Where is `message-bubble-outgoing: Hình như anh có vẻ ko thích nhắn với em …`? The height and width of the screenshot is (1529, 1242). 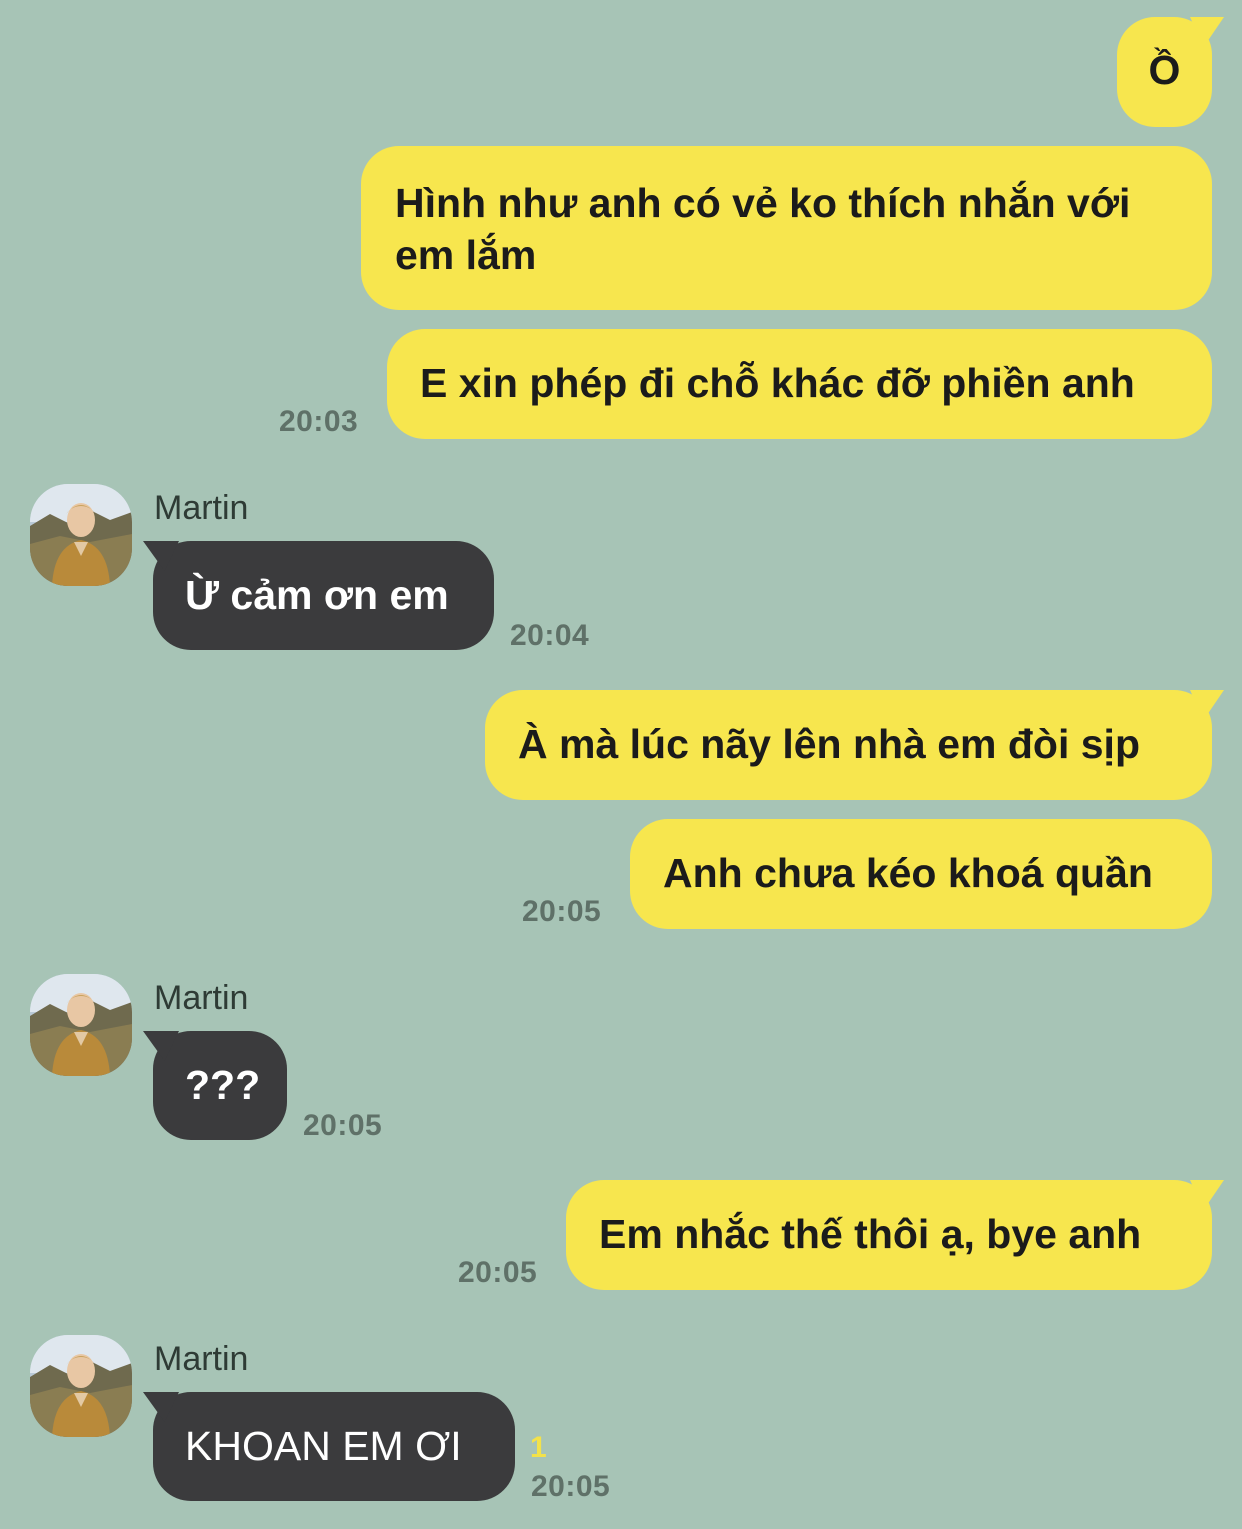
message-bubble-outgoing: Hình như anh có vẻ ko thích nhắn với em … is located at coordinates (786, 228).